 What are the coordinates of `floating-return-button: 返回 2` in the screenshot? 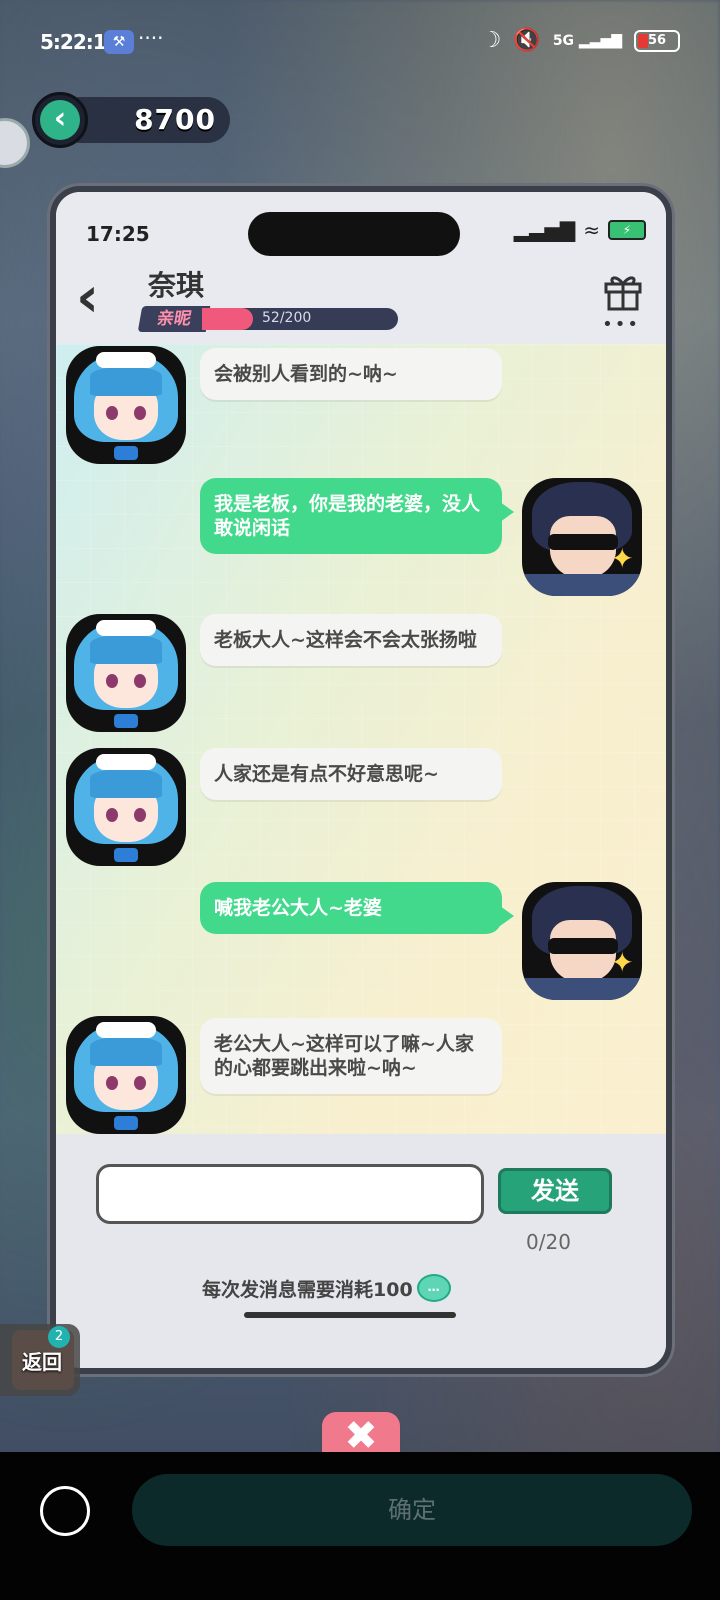 It's located at (40, 1360).